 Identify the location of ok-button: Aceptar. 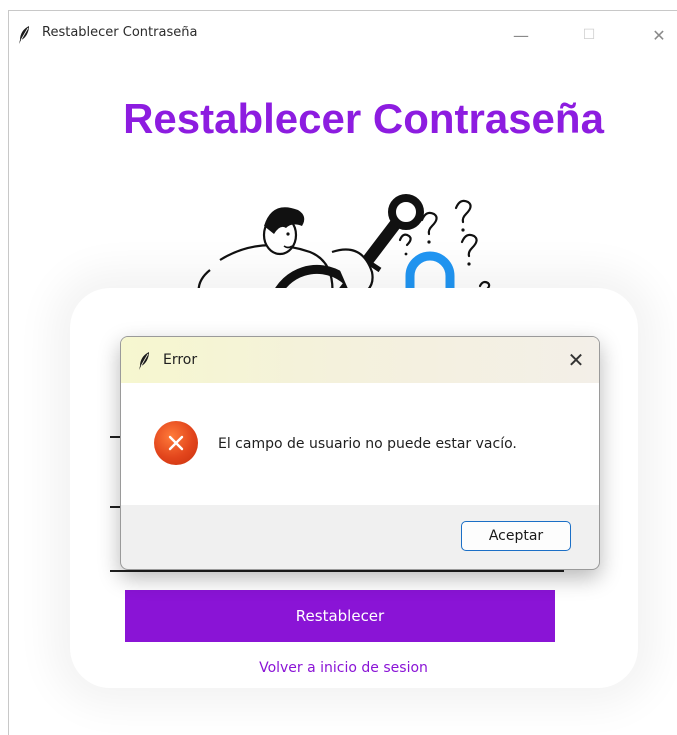
(516, 536).